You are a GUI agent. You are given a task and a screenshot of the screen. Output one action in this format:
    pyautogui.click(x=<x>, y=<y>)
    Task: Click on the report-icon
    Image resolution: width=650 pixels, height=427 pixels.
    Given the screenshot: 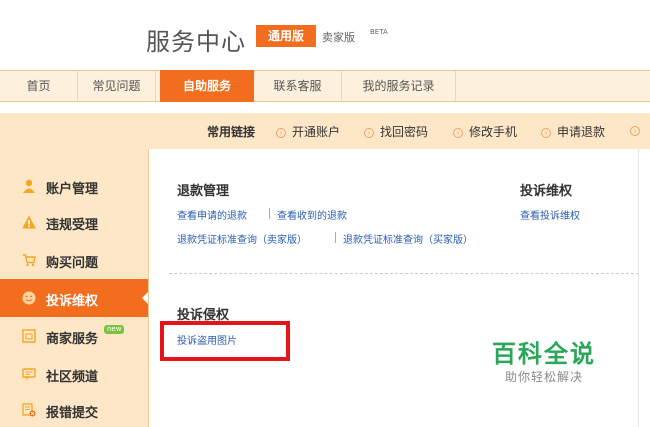 What is the action you would take?
    pyautogui.click(x=29, y=410)
    